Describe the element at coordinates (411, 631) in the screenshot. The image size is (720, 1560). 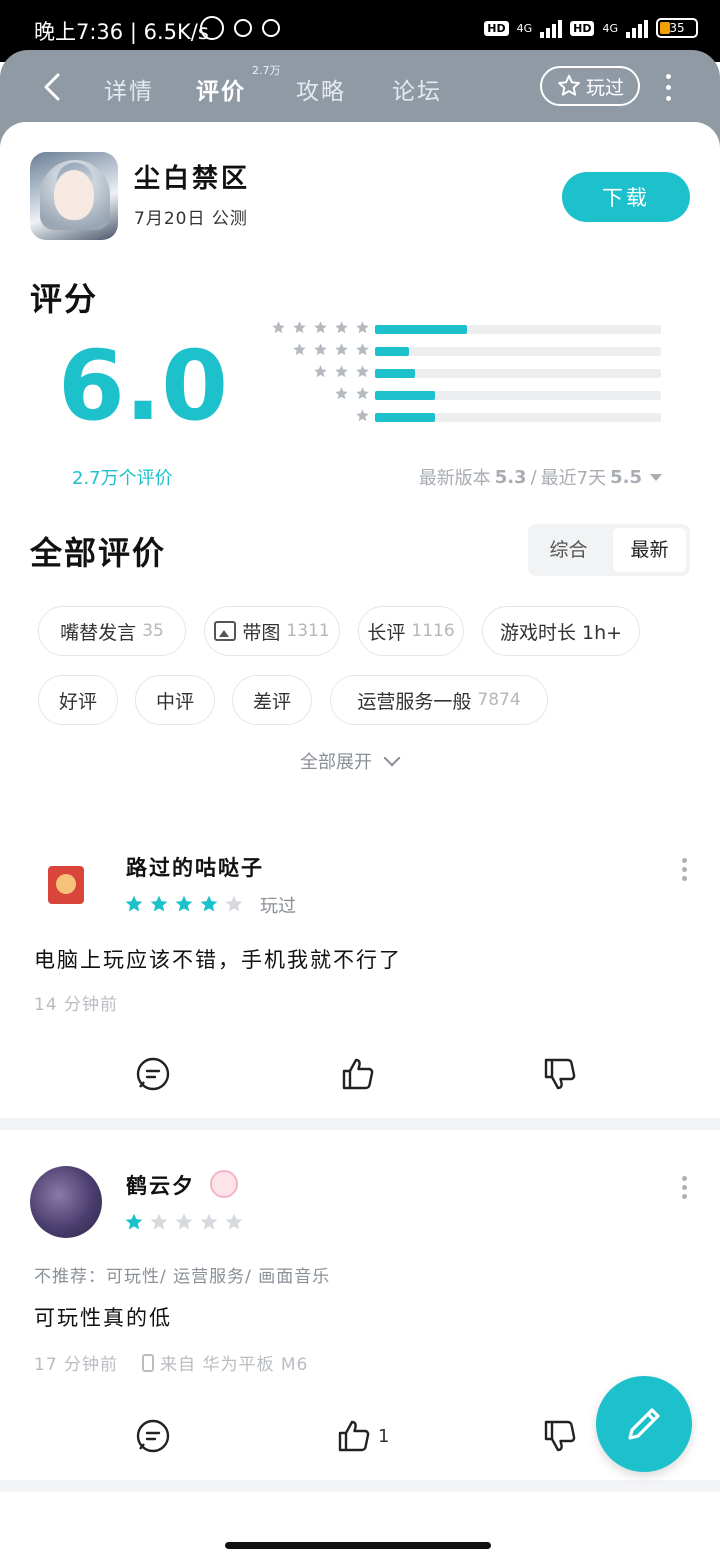
I see `filter-chip: 长评 1116` at that location.